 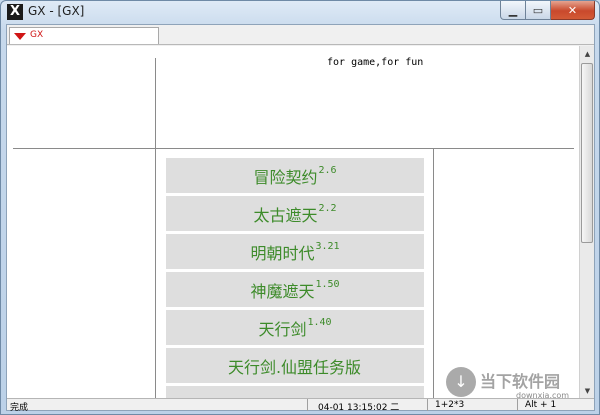 What do you see at coordinates (300, 35) in the screenshot?
I see `tab-bar: GX` at bounding box center [300, 35].